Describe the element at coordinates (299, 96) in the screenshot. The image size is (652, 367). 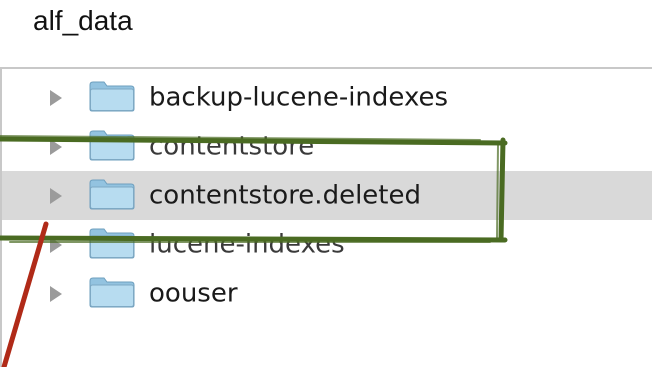
I see `folder-name: backup-lucene-indexes` at that location.